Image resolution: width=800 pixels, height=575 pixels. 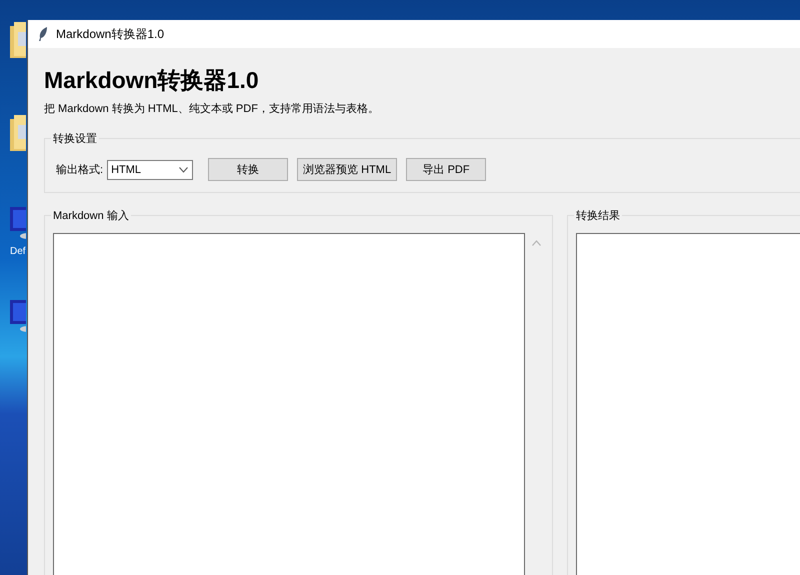 What do you see at coordinates (91, 215) in the screenshot?
I see `group-title: Markdown 输入` at bounding box center [91, 215].